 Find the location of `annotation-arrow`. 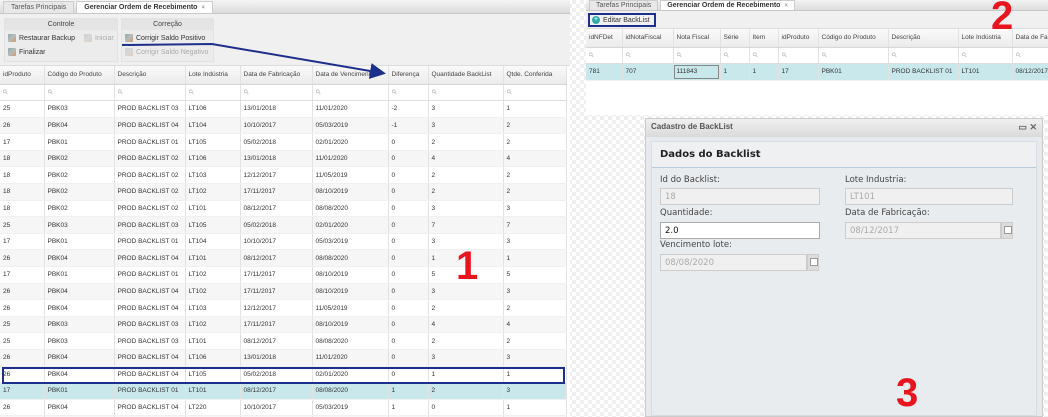

annotation-arrow is located at coordinates (253, 60).